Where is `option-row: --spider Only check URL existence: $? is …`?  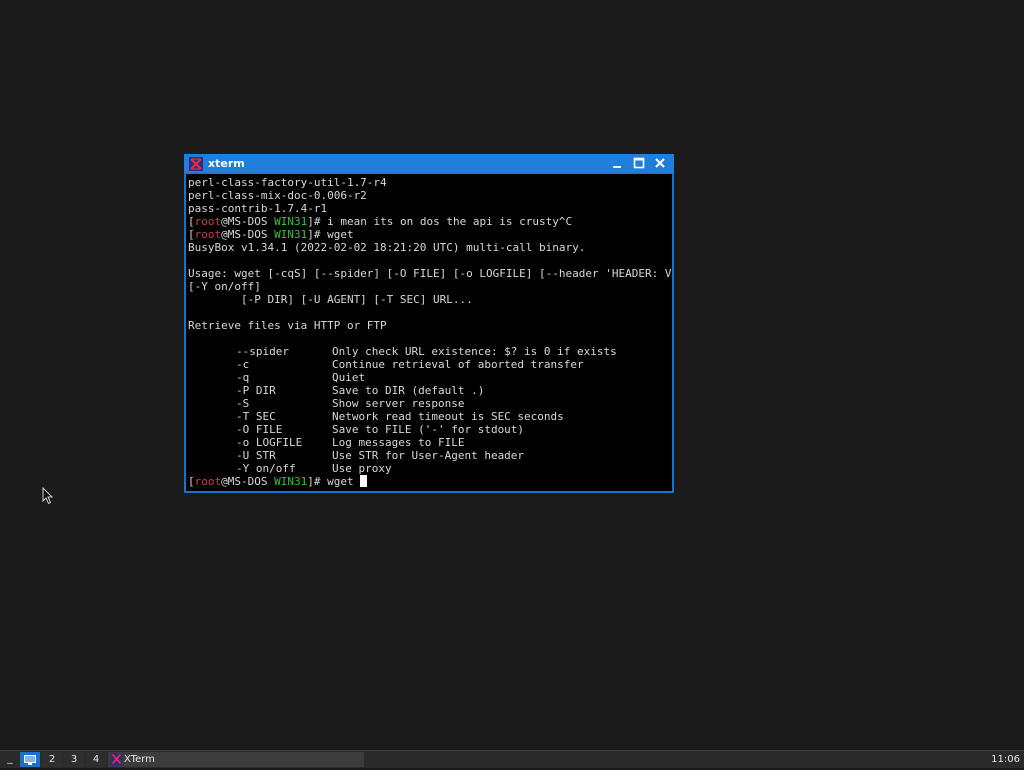
option-row: --spider Only check URL existence: $? is … is located at coordinates (429, 351).